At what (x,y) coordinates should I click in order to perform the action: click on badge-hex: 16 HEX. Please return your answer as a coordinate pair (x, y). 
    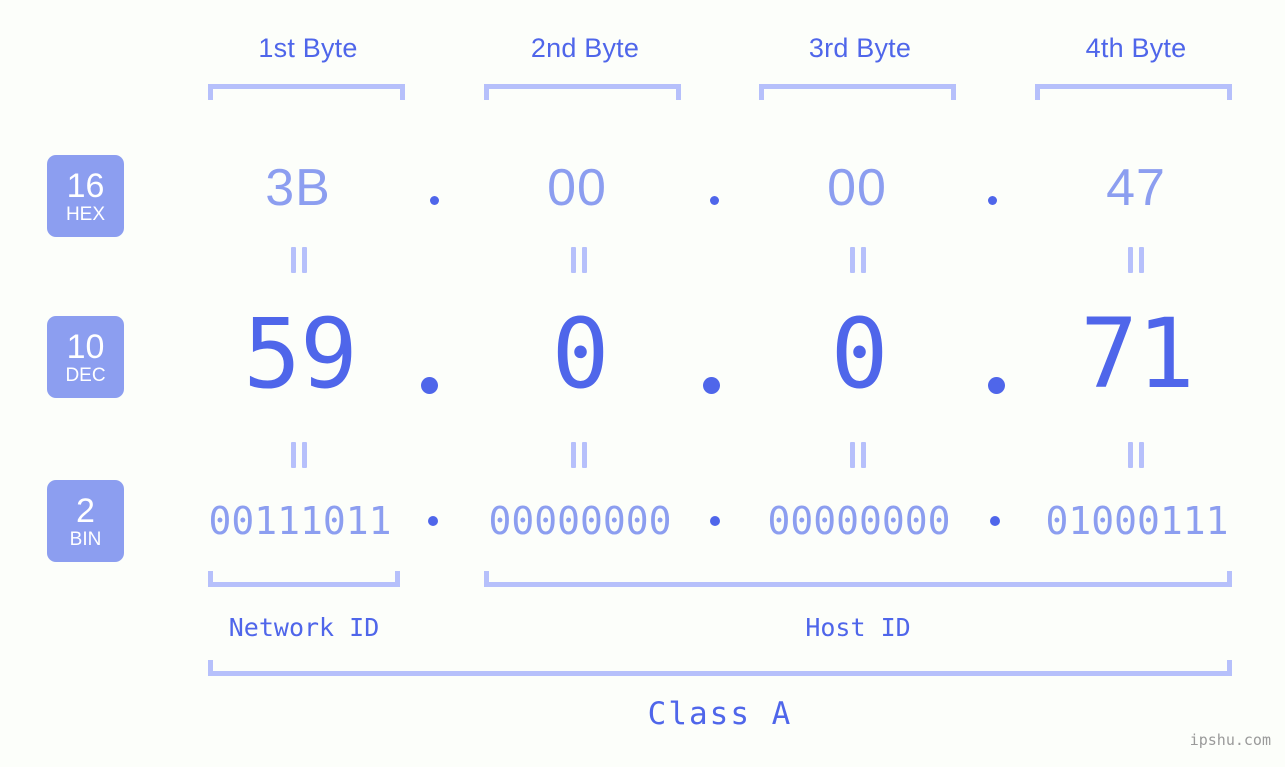
    Looking at the image, I should click on (85, 196).